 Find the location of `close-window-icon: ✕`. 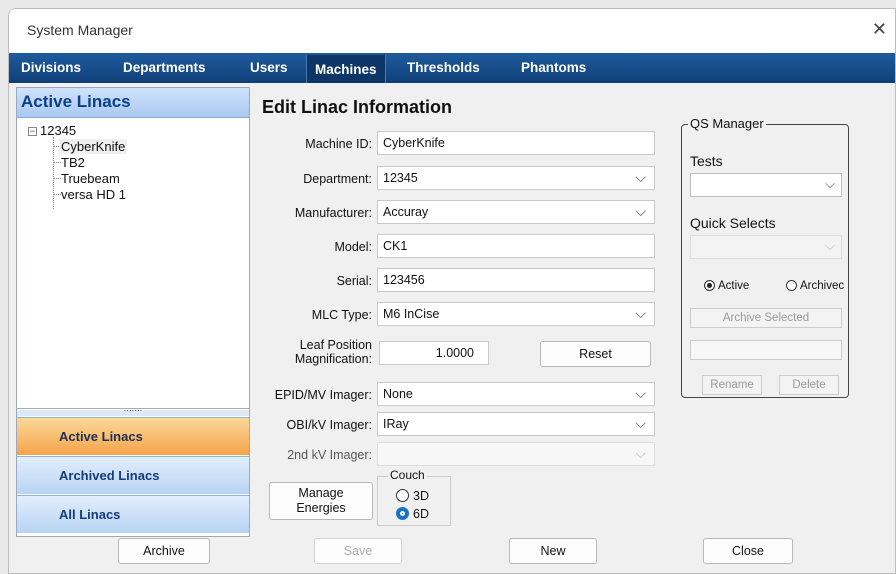

close-window-icon: ✕ is located at coordinates (879, 29).